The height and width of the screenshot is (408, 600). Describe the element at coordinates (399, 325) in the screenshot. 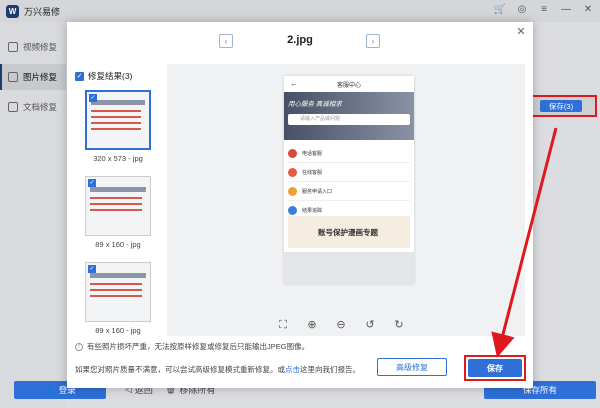

I see `rotate-right-icon: ↻` at that location.